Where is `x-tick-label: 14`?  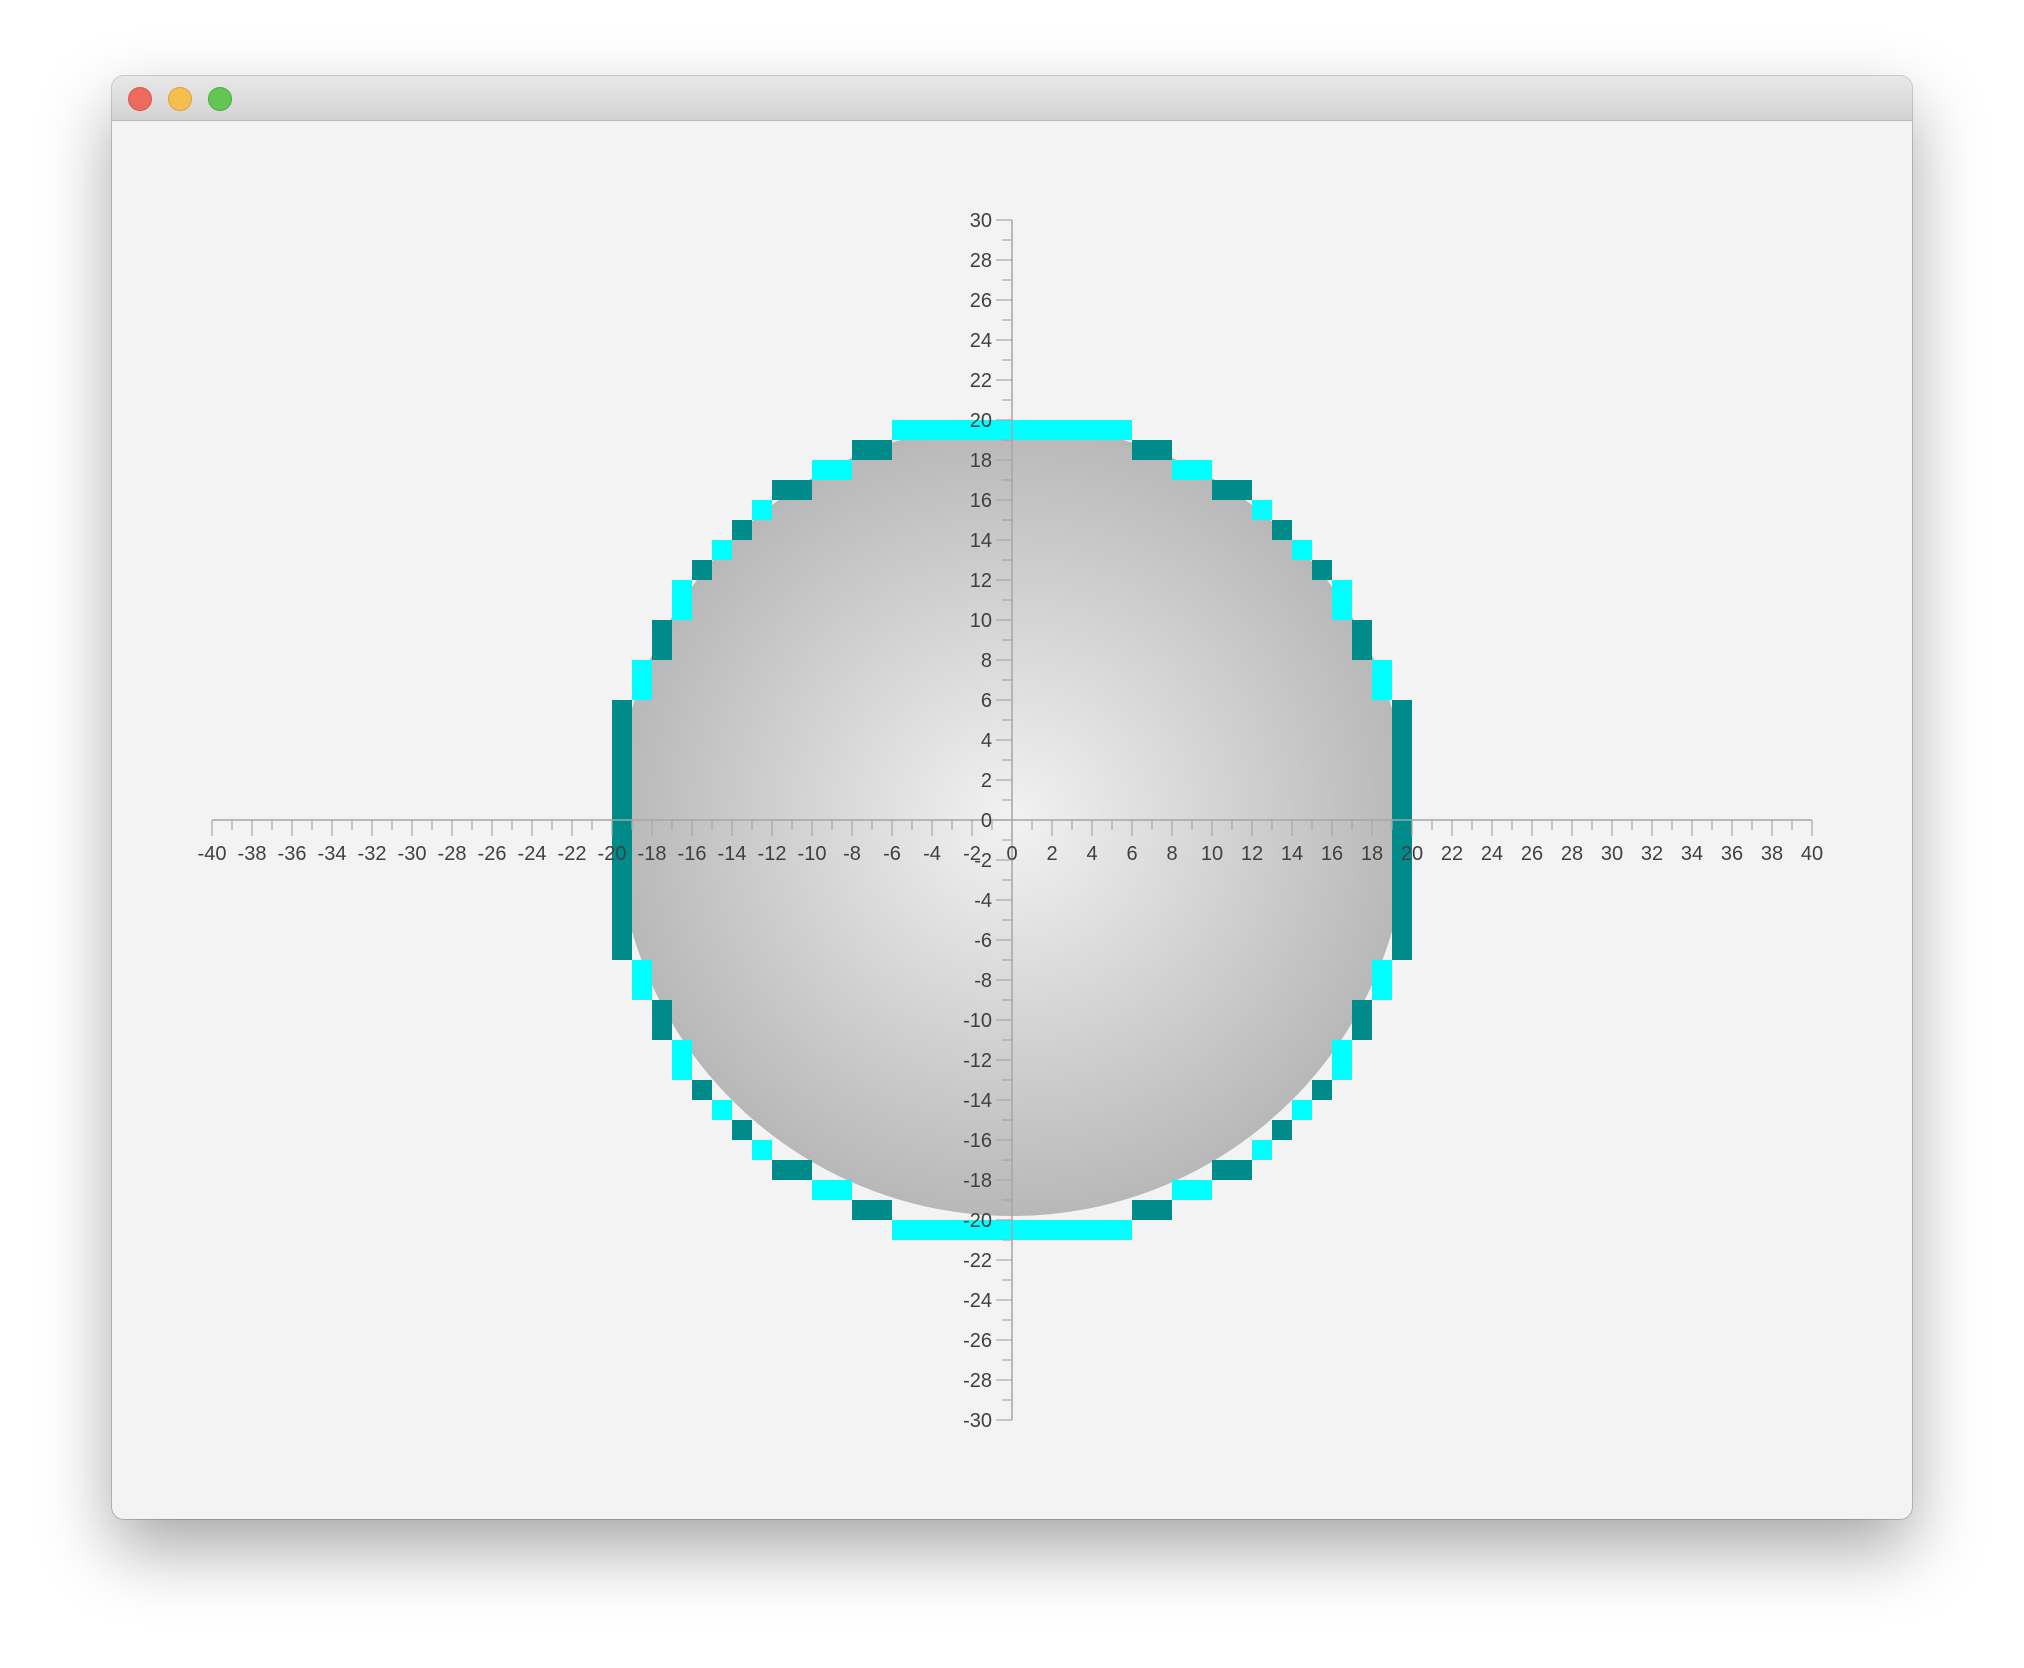
x-tick-label: 14 is located at coordinates (1292, 854).